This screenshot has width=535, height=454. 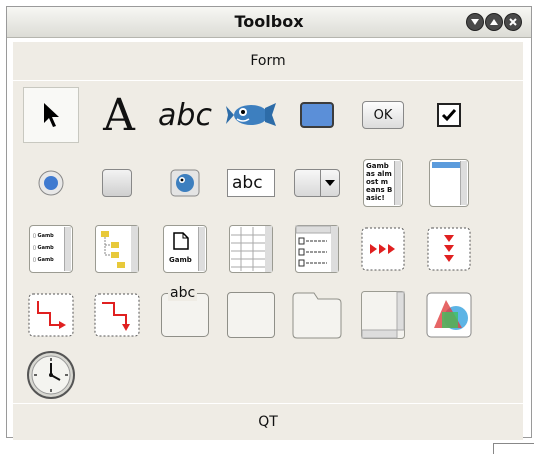 What do you see at coordinates (513, 448) in the screenshot?
I see `window-corner` at bounding box center [513, 448].